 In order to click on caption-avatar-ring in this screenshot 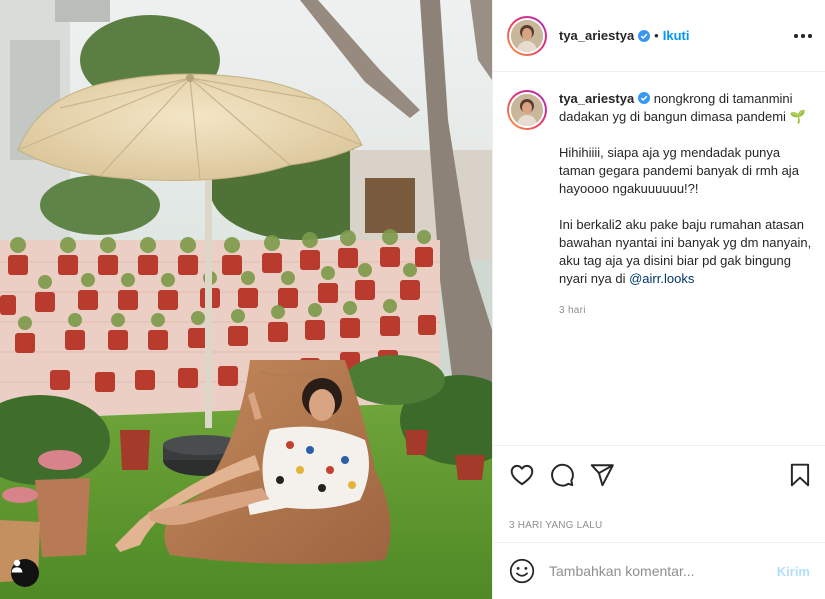, I will do `click(527, 110)`.